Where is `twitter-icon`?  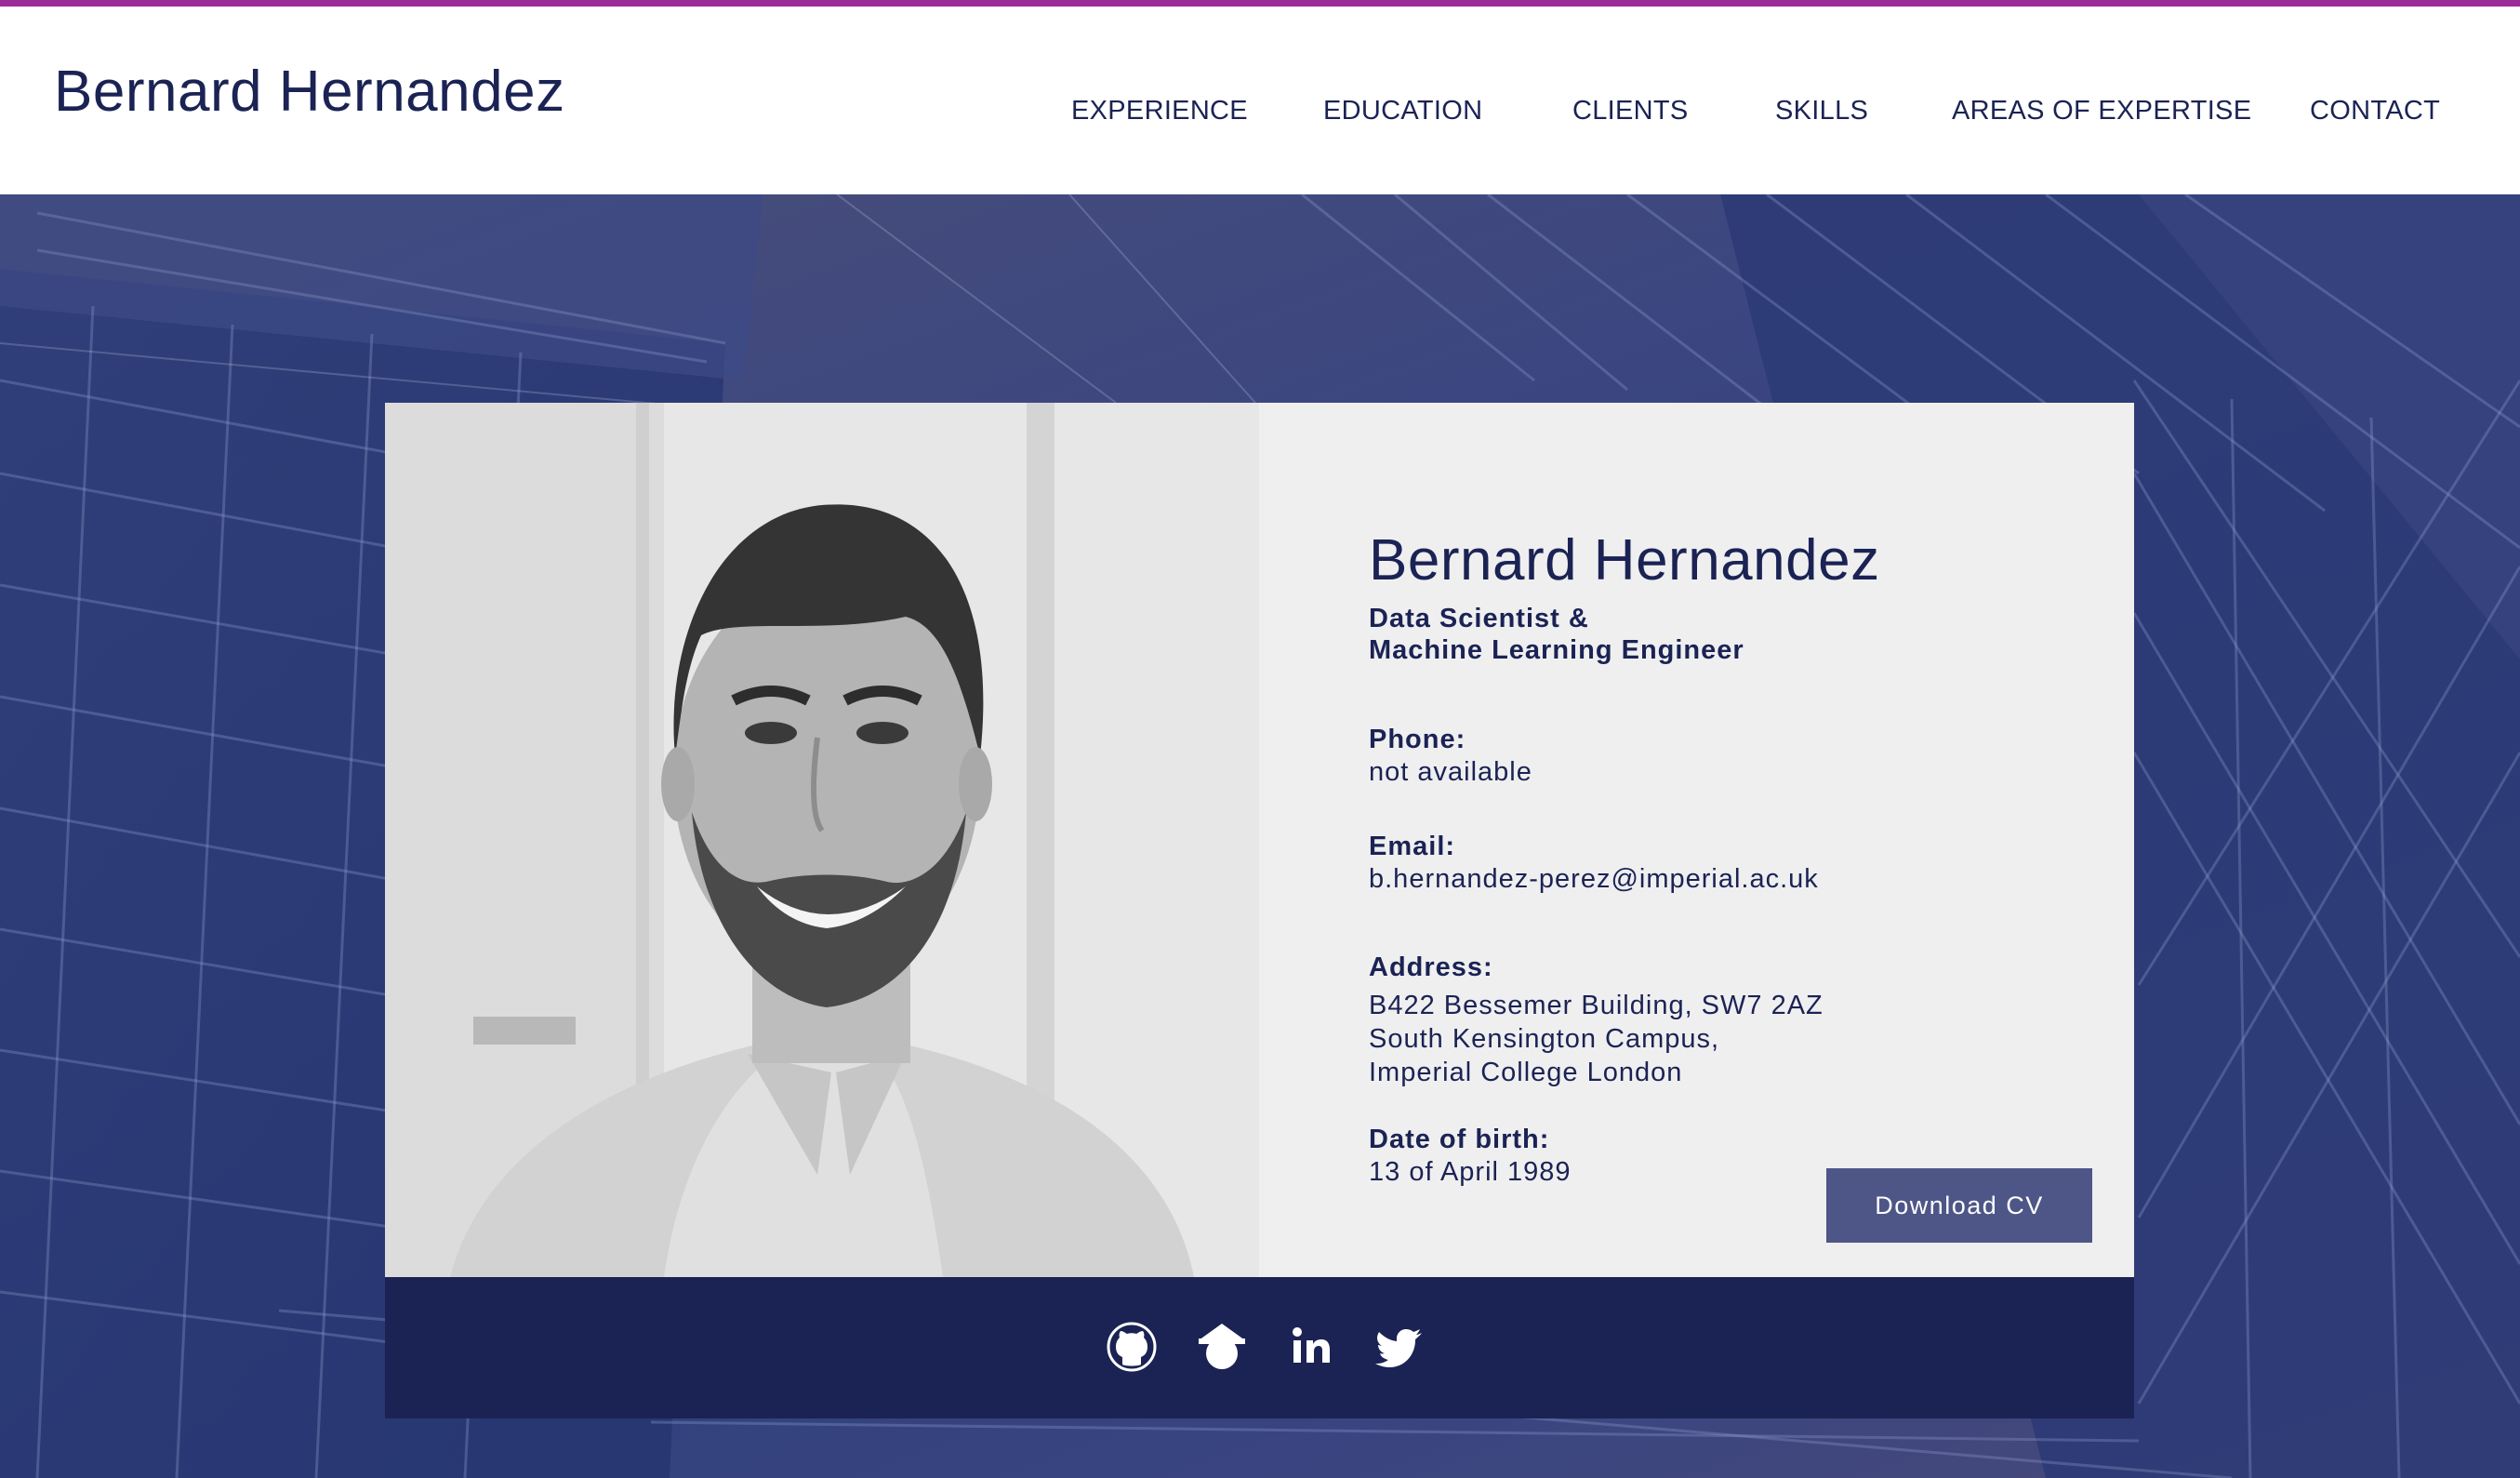
twitter-icon is located at coordinates (1398, 1348).